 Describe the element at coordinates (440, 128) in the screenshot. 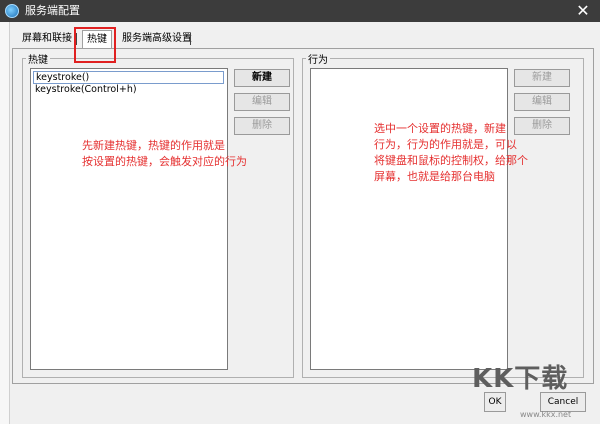

I see `annotation-right-line-1: 选中一个设置的热键，新建` at that location.